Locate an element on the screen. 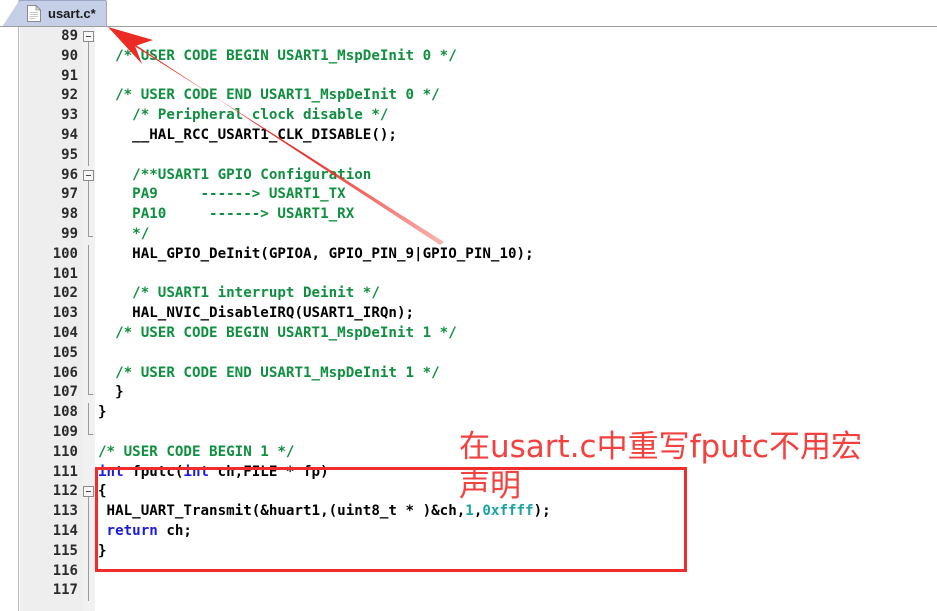  code-line: 95 is located at coordinates (478, 156).